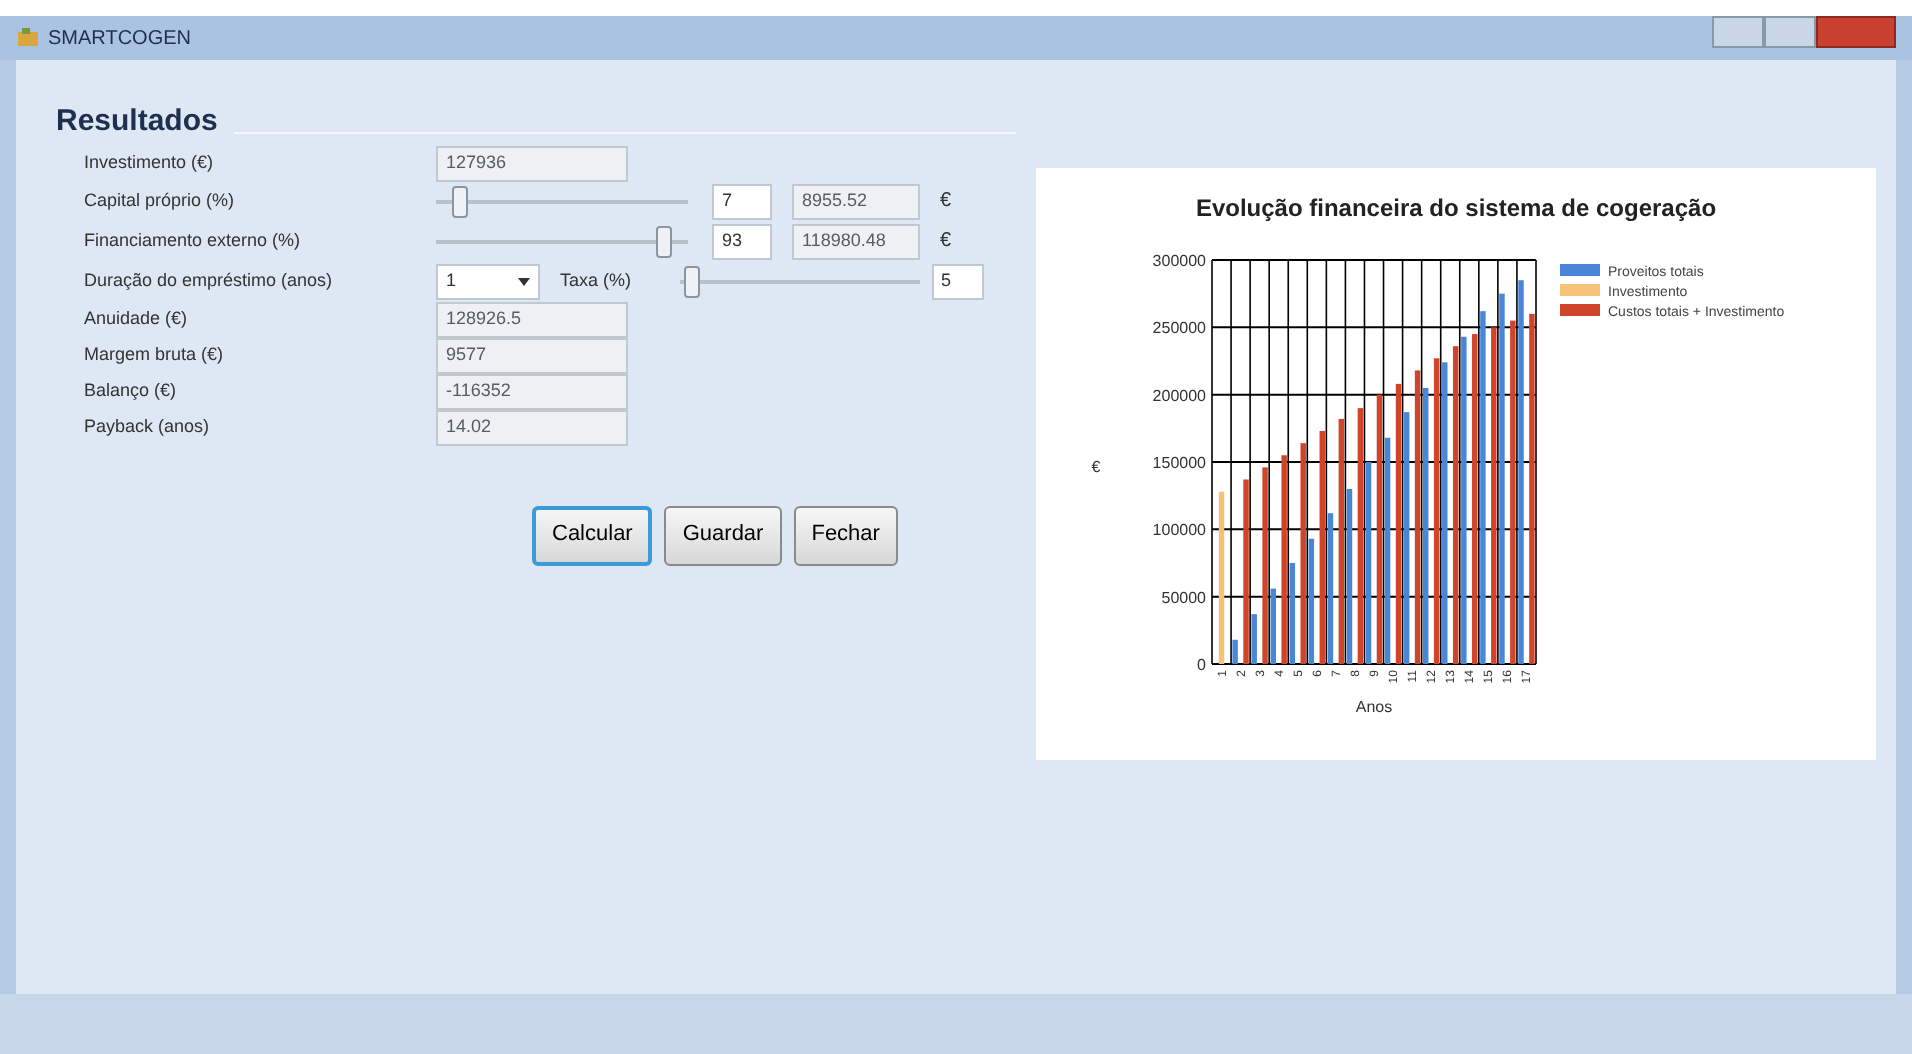 This screenshot has height=1054, width=1912. I want to click on field-label: Margem bruta (€), so click(154, 353).